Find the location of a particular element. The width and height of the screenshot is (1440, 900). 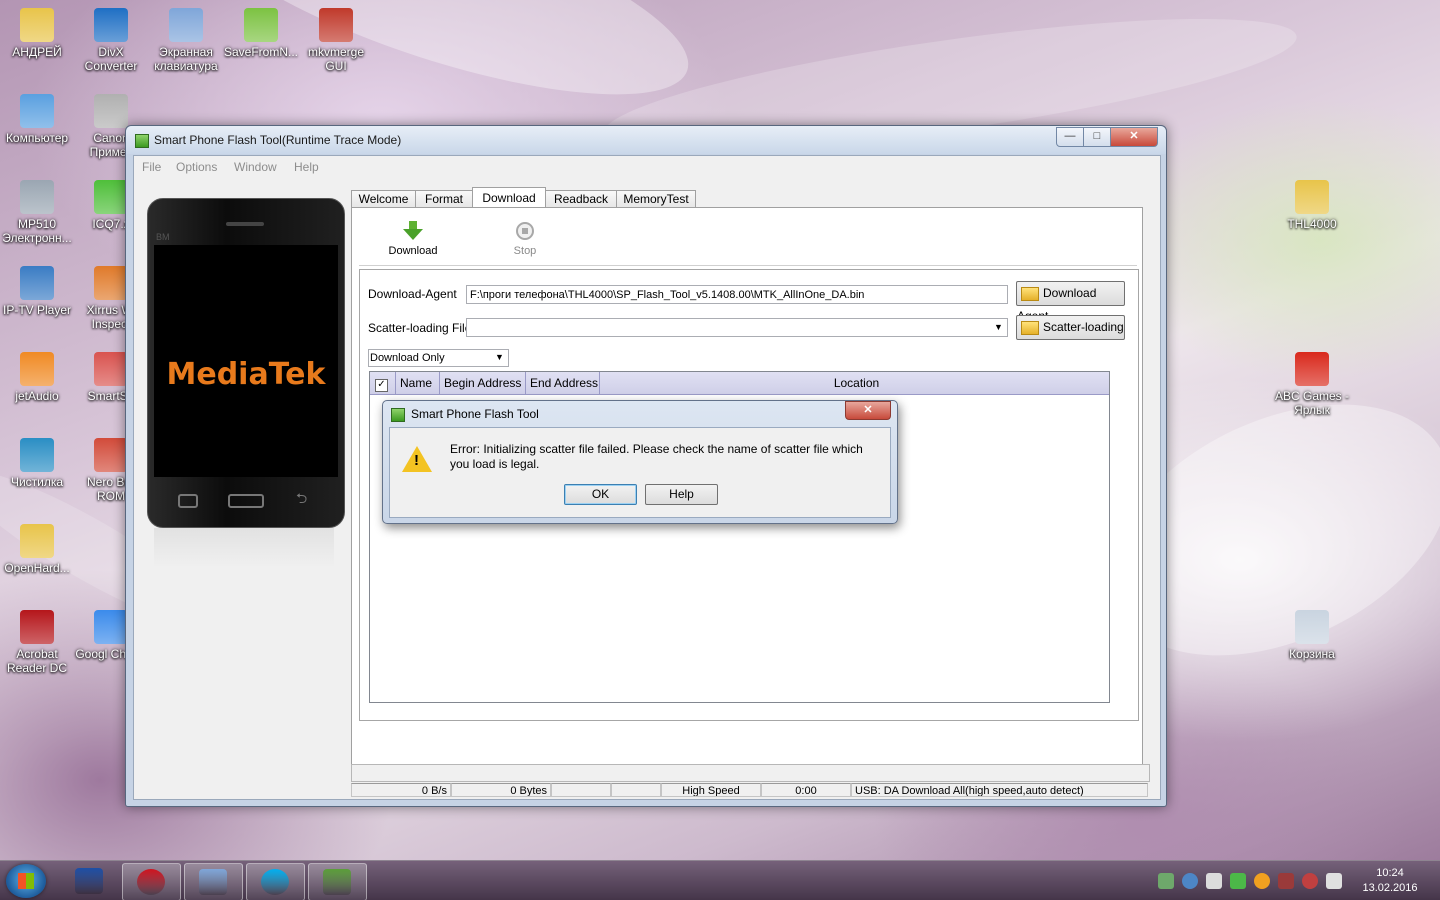

stop-icon is located at coordinates (525, 231).